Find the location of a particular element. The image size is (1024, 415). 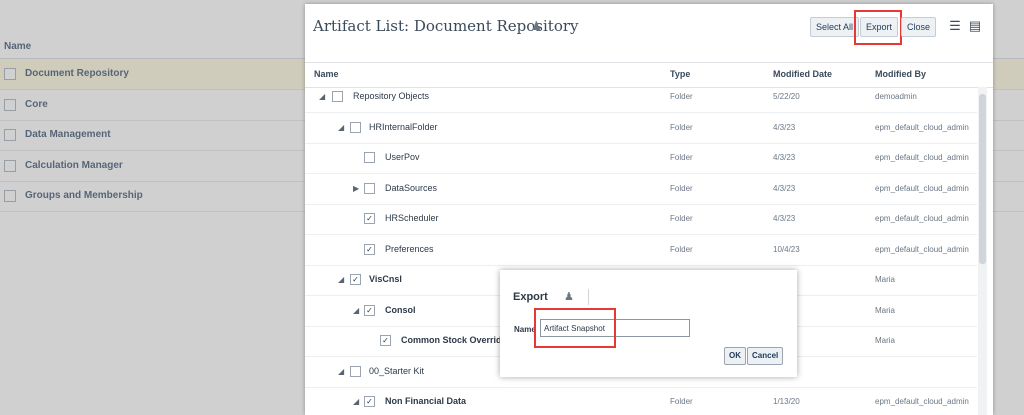

column-header-modified-by: Modified By is located at coordinates (900, 74).